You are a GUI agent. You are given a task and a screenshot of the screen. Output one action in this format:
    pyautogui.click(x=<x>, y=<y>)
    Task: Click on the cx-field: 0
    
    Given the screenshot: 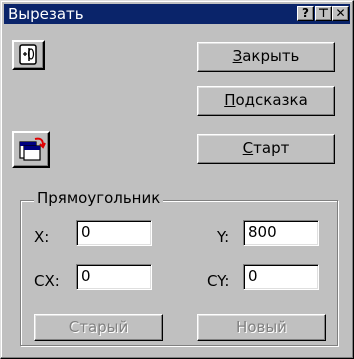 What is the action you would take?
    pyautogui.click(x=114, y=277)
    